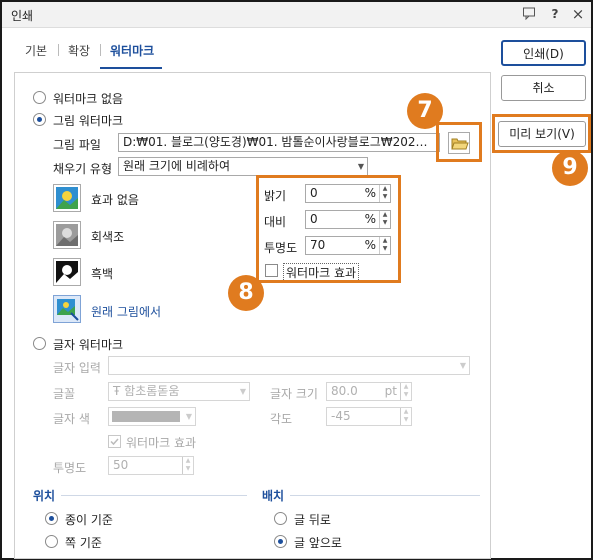 Image resolution: width=593 pixels, height=560 pixels. What do you see at coordinates (578, 14) in the screenshot?
I see `close-icon: ×` at bounding box center [578, 14].